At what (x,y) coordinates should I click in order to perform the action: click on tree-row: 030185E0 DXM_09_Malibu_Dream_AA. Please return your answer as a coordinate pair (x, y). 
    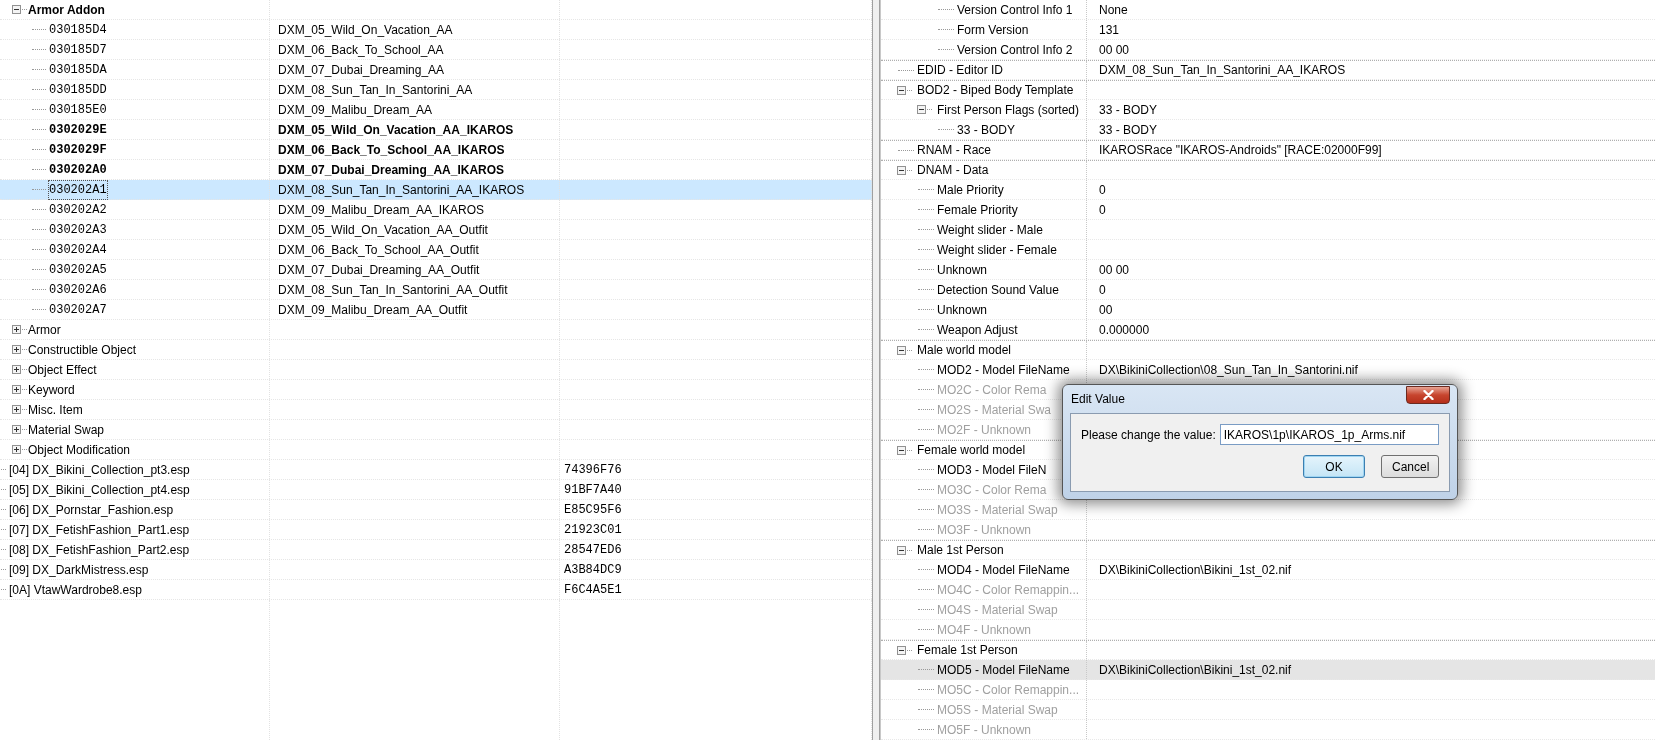
    Looking at the image, I should click on (436, 110).